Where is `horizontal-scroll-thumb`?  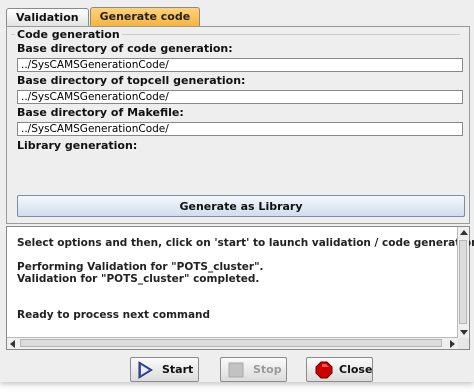
horizontal-scroll-thumb is located at coordinates (231, 343).